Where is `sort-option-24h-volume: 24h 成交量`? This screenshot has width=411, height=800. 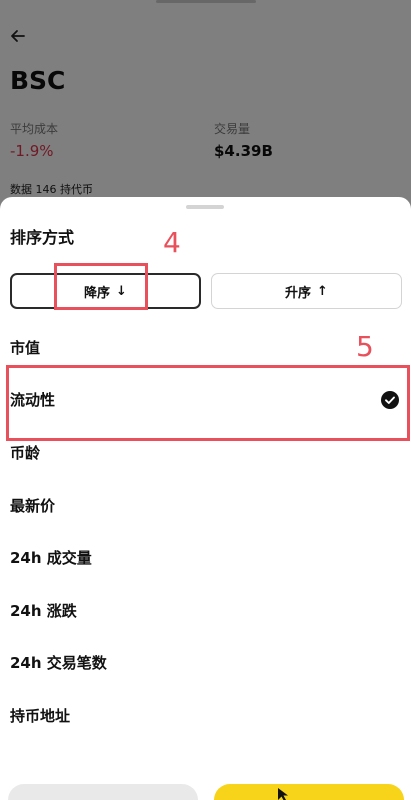 sort-option-24h-volume: 24h 成交量 is located at coordinates (205, 557).